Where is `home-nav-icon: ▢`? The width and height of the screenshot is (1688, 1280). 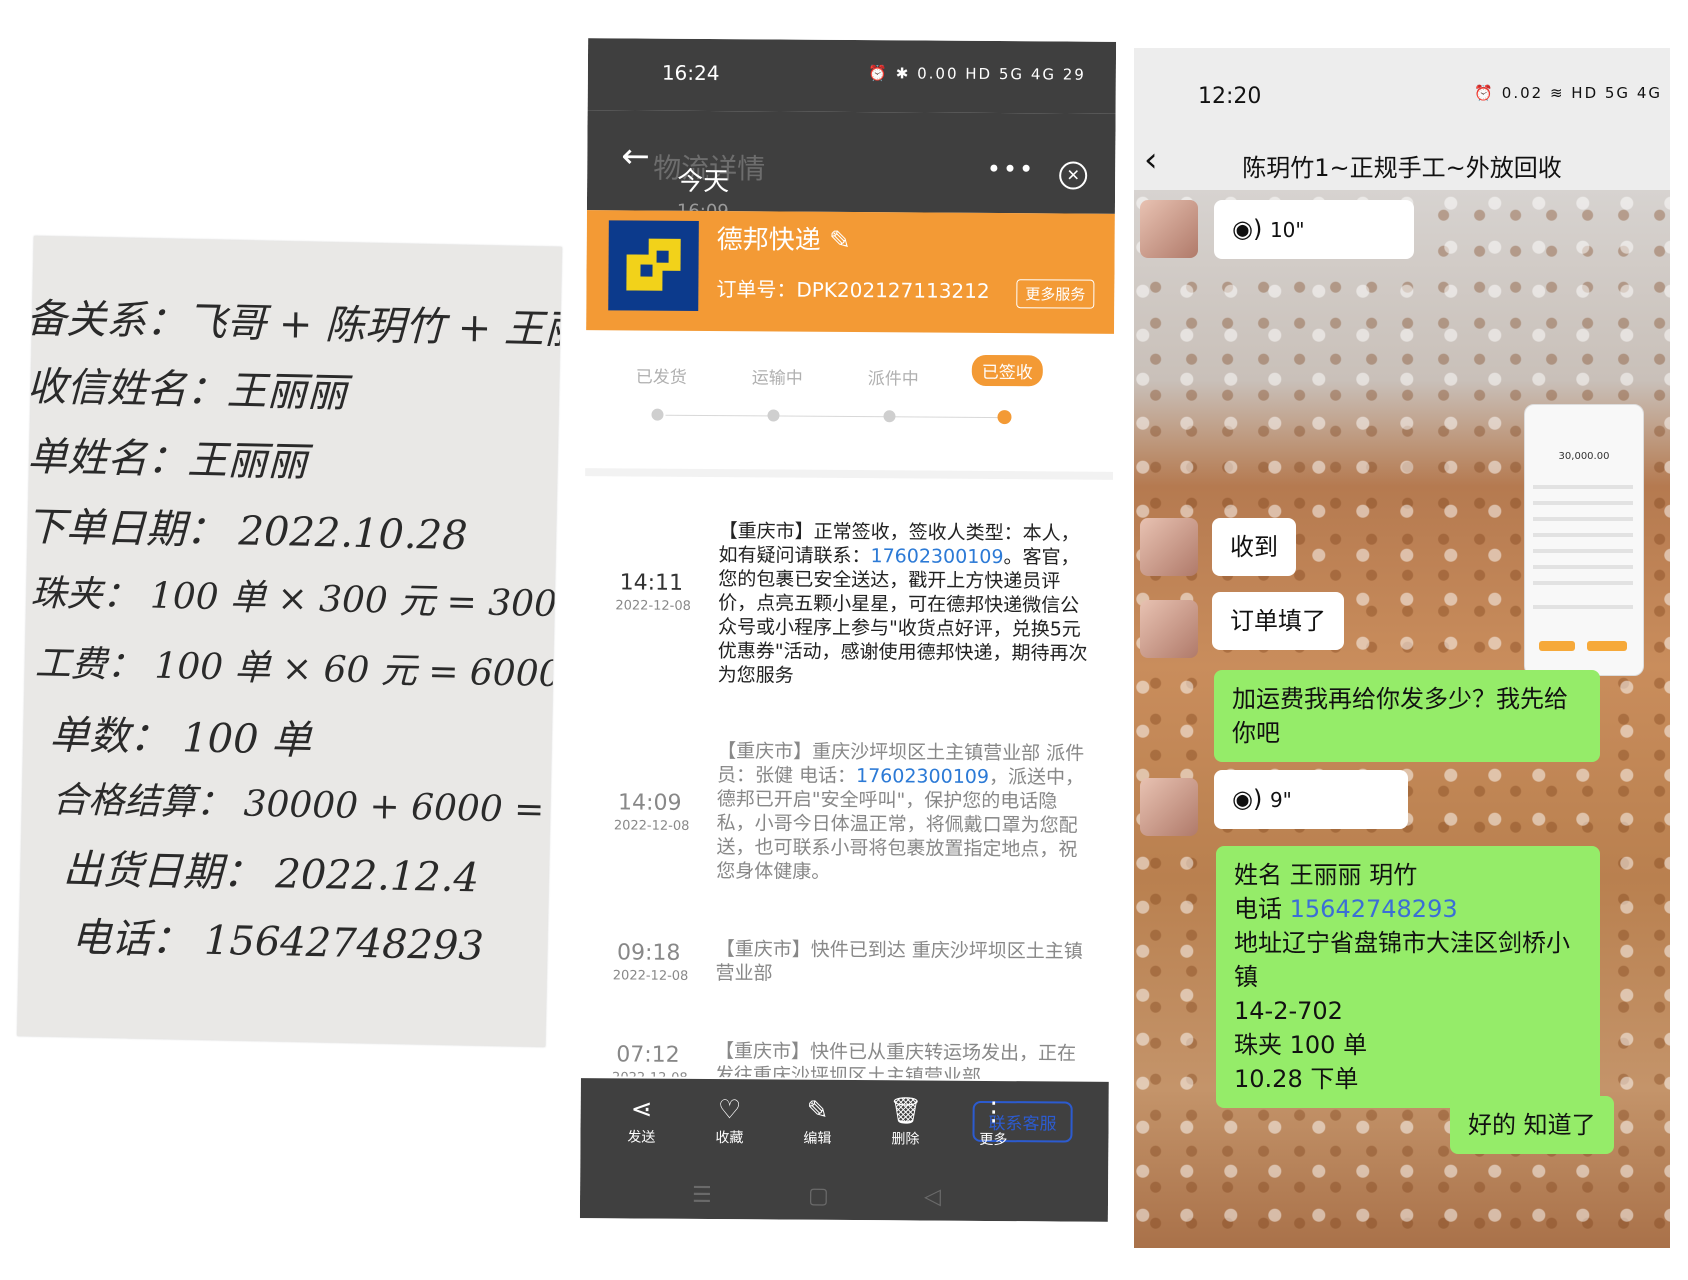
home-nav-icon: ▢ is located at coordinates (818, 1196).